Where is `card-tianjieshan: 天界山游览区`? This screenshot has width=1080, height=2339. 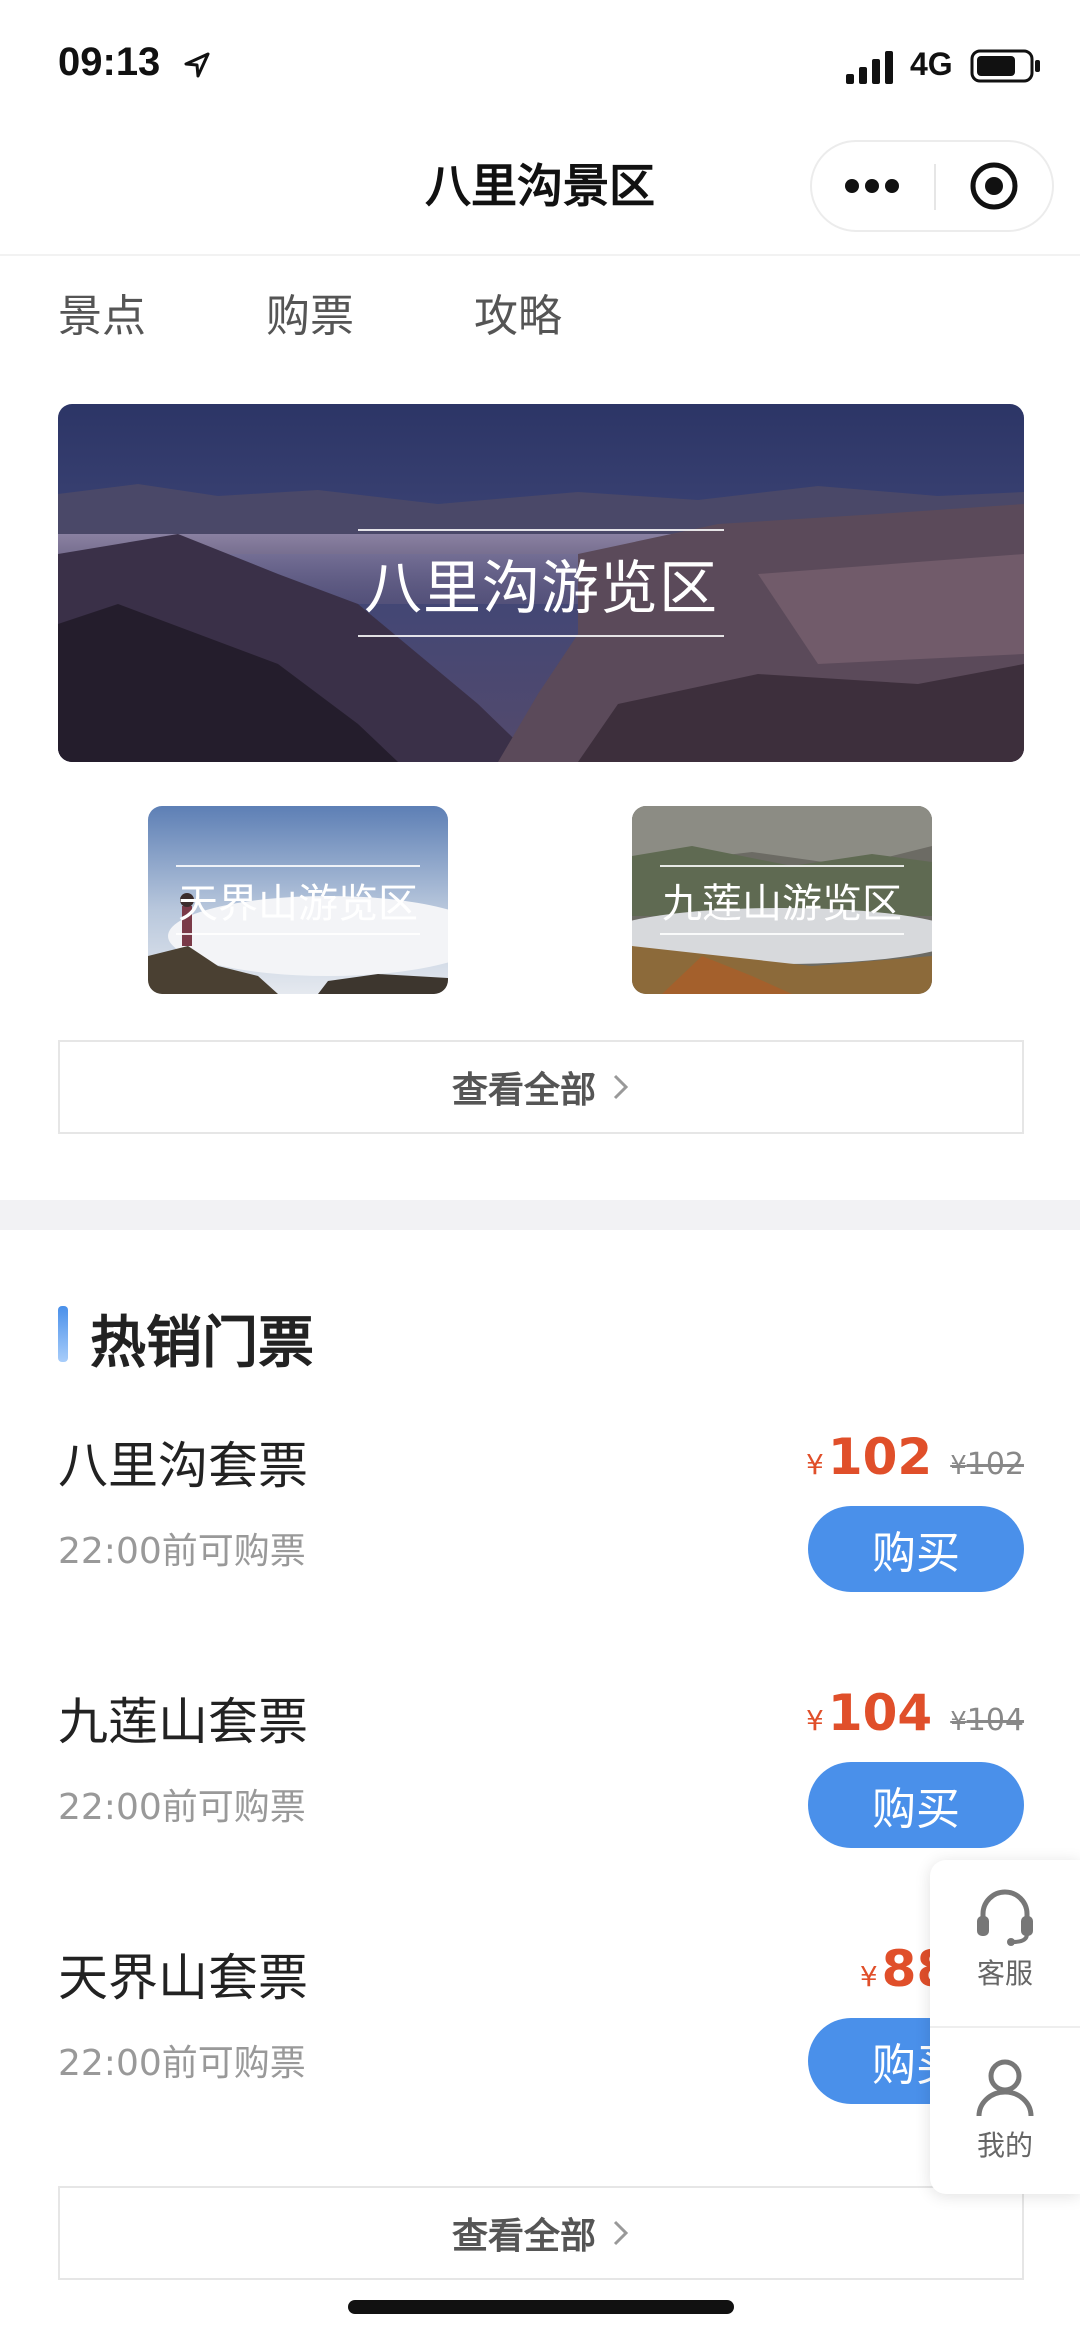 card-tianjieshan: 天界山游览区 is located at coordinates (298, 900).